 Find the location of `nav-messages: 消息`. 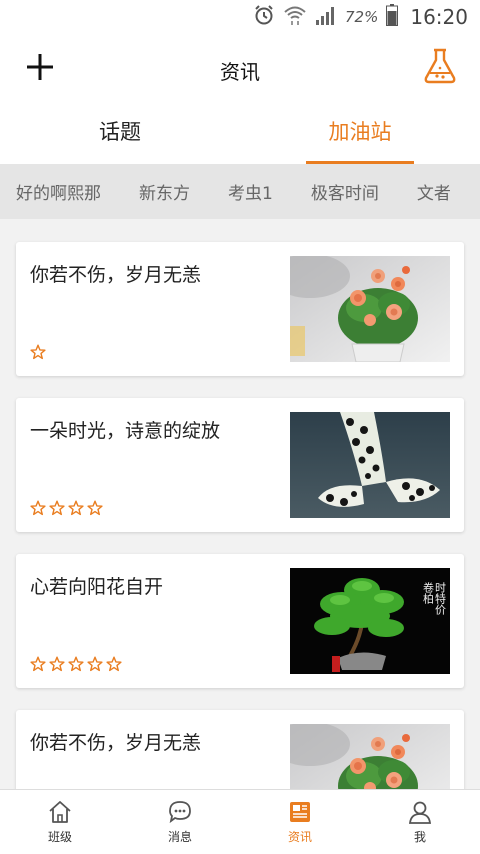

nav-messages: 消息 is located at coordinates (180, 822).